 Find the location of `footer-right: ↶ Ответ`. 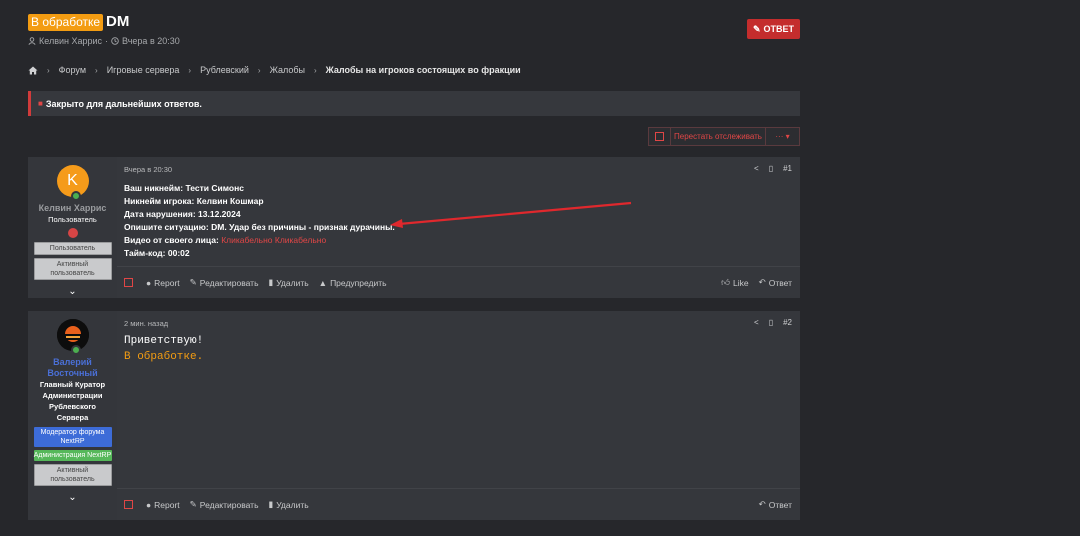

footer-right: ↶ Ответ is located at coordinates (775, 504).